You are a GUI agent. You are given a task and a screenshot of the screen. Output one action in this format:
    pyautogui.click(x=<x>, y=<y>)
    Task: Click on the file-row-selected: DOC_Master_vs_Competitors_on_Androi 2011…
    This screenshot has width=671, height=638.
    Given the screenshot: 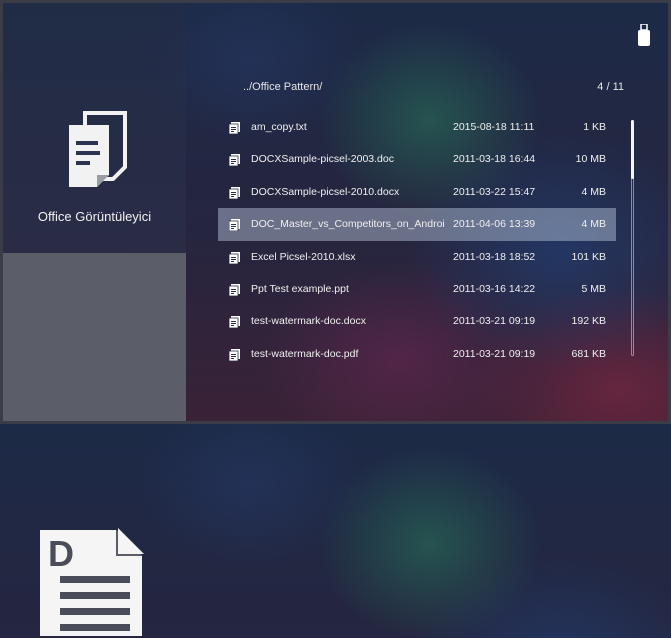 What is the action you would take?
    pyautogui.click(x=417, y=224)
    